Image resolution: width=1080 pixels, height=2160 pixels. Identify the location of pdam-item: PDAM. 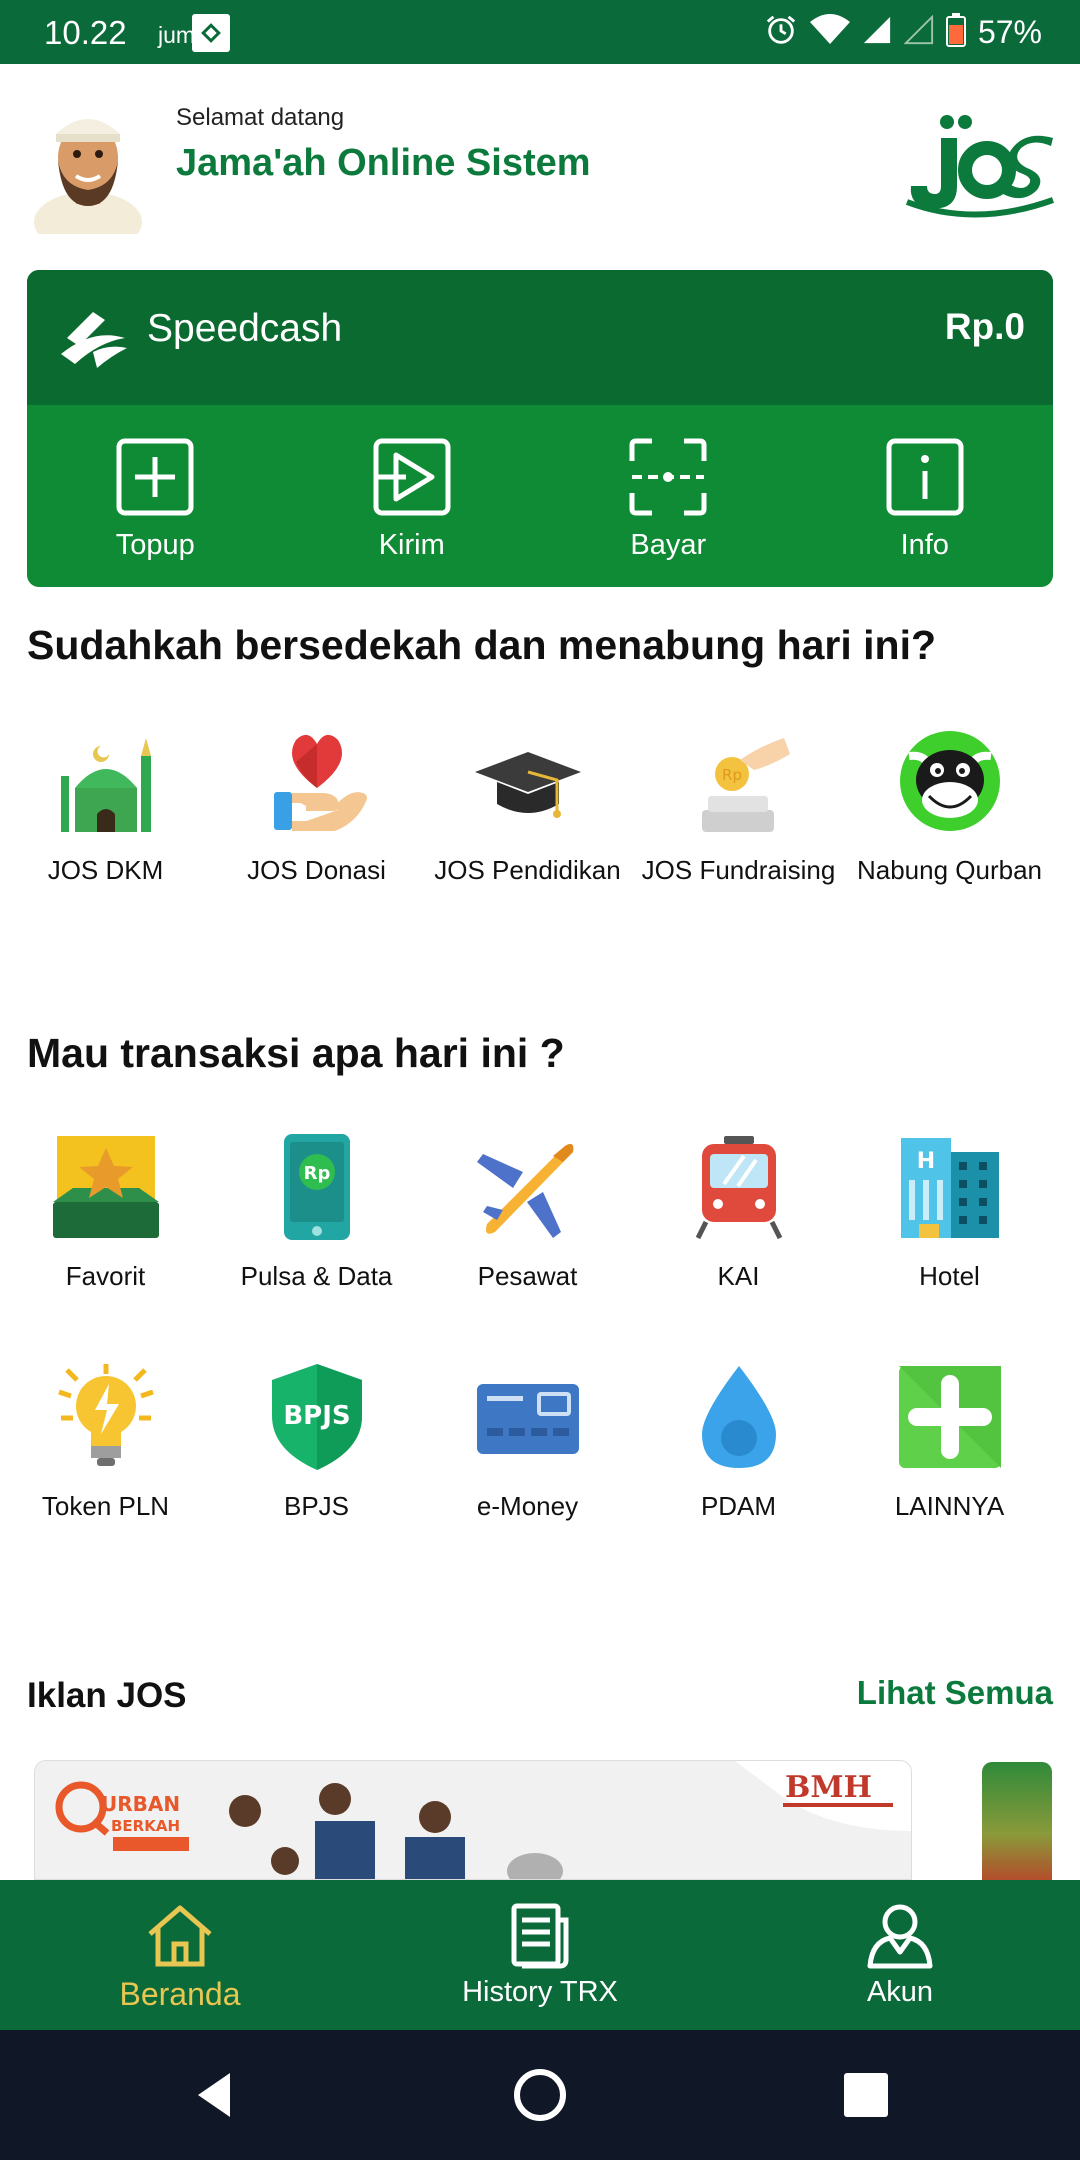
(738, 1442).